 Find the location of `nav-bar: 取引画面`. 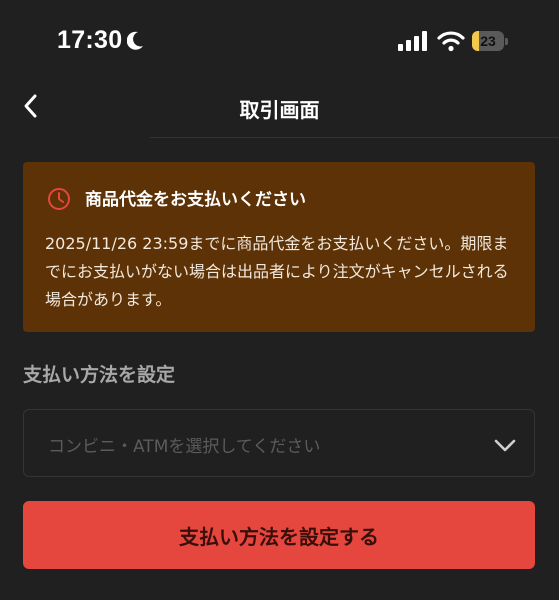

nav-bar: 取引画面 is located at coordinates (279, 111).